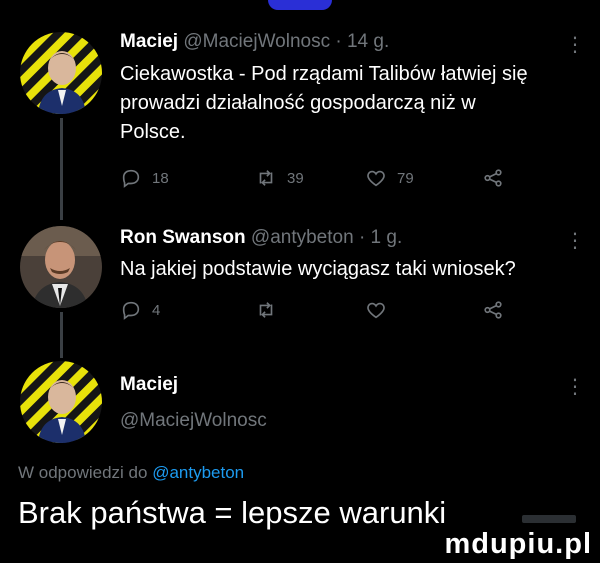 The image size is (600, 563). I want to click on tweet-header: Ron Swanson @antybeton · 1 g., so click(261, 238).